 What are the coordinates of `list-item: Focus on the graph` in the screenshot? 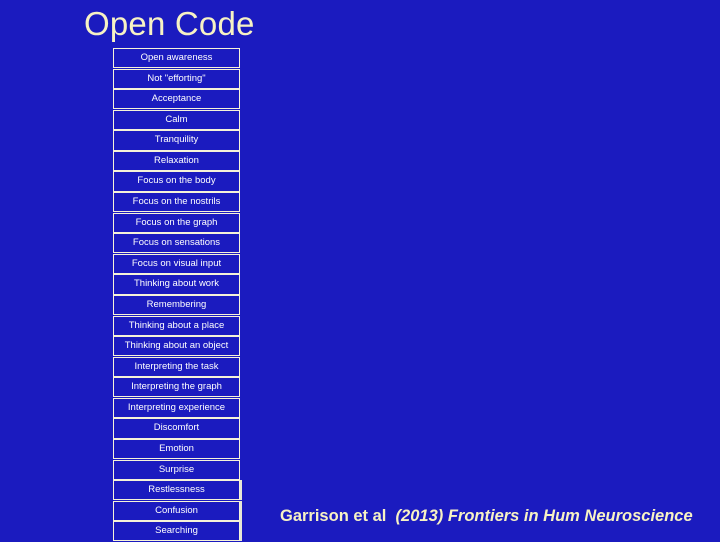 It's located at (176, 222).